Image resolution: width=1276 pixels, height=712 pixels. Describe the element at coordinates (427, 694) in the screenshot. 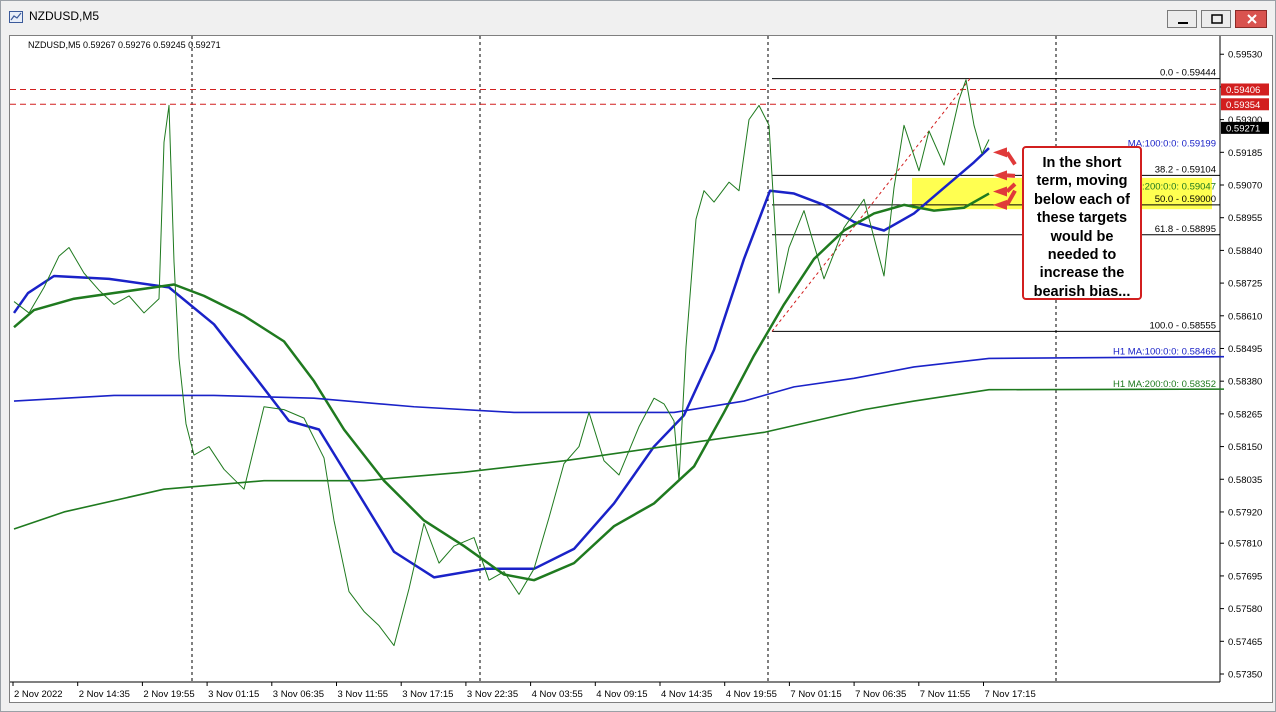

I see `time-axis-label: 3 Nov 17:15` at that location.